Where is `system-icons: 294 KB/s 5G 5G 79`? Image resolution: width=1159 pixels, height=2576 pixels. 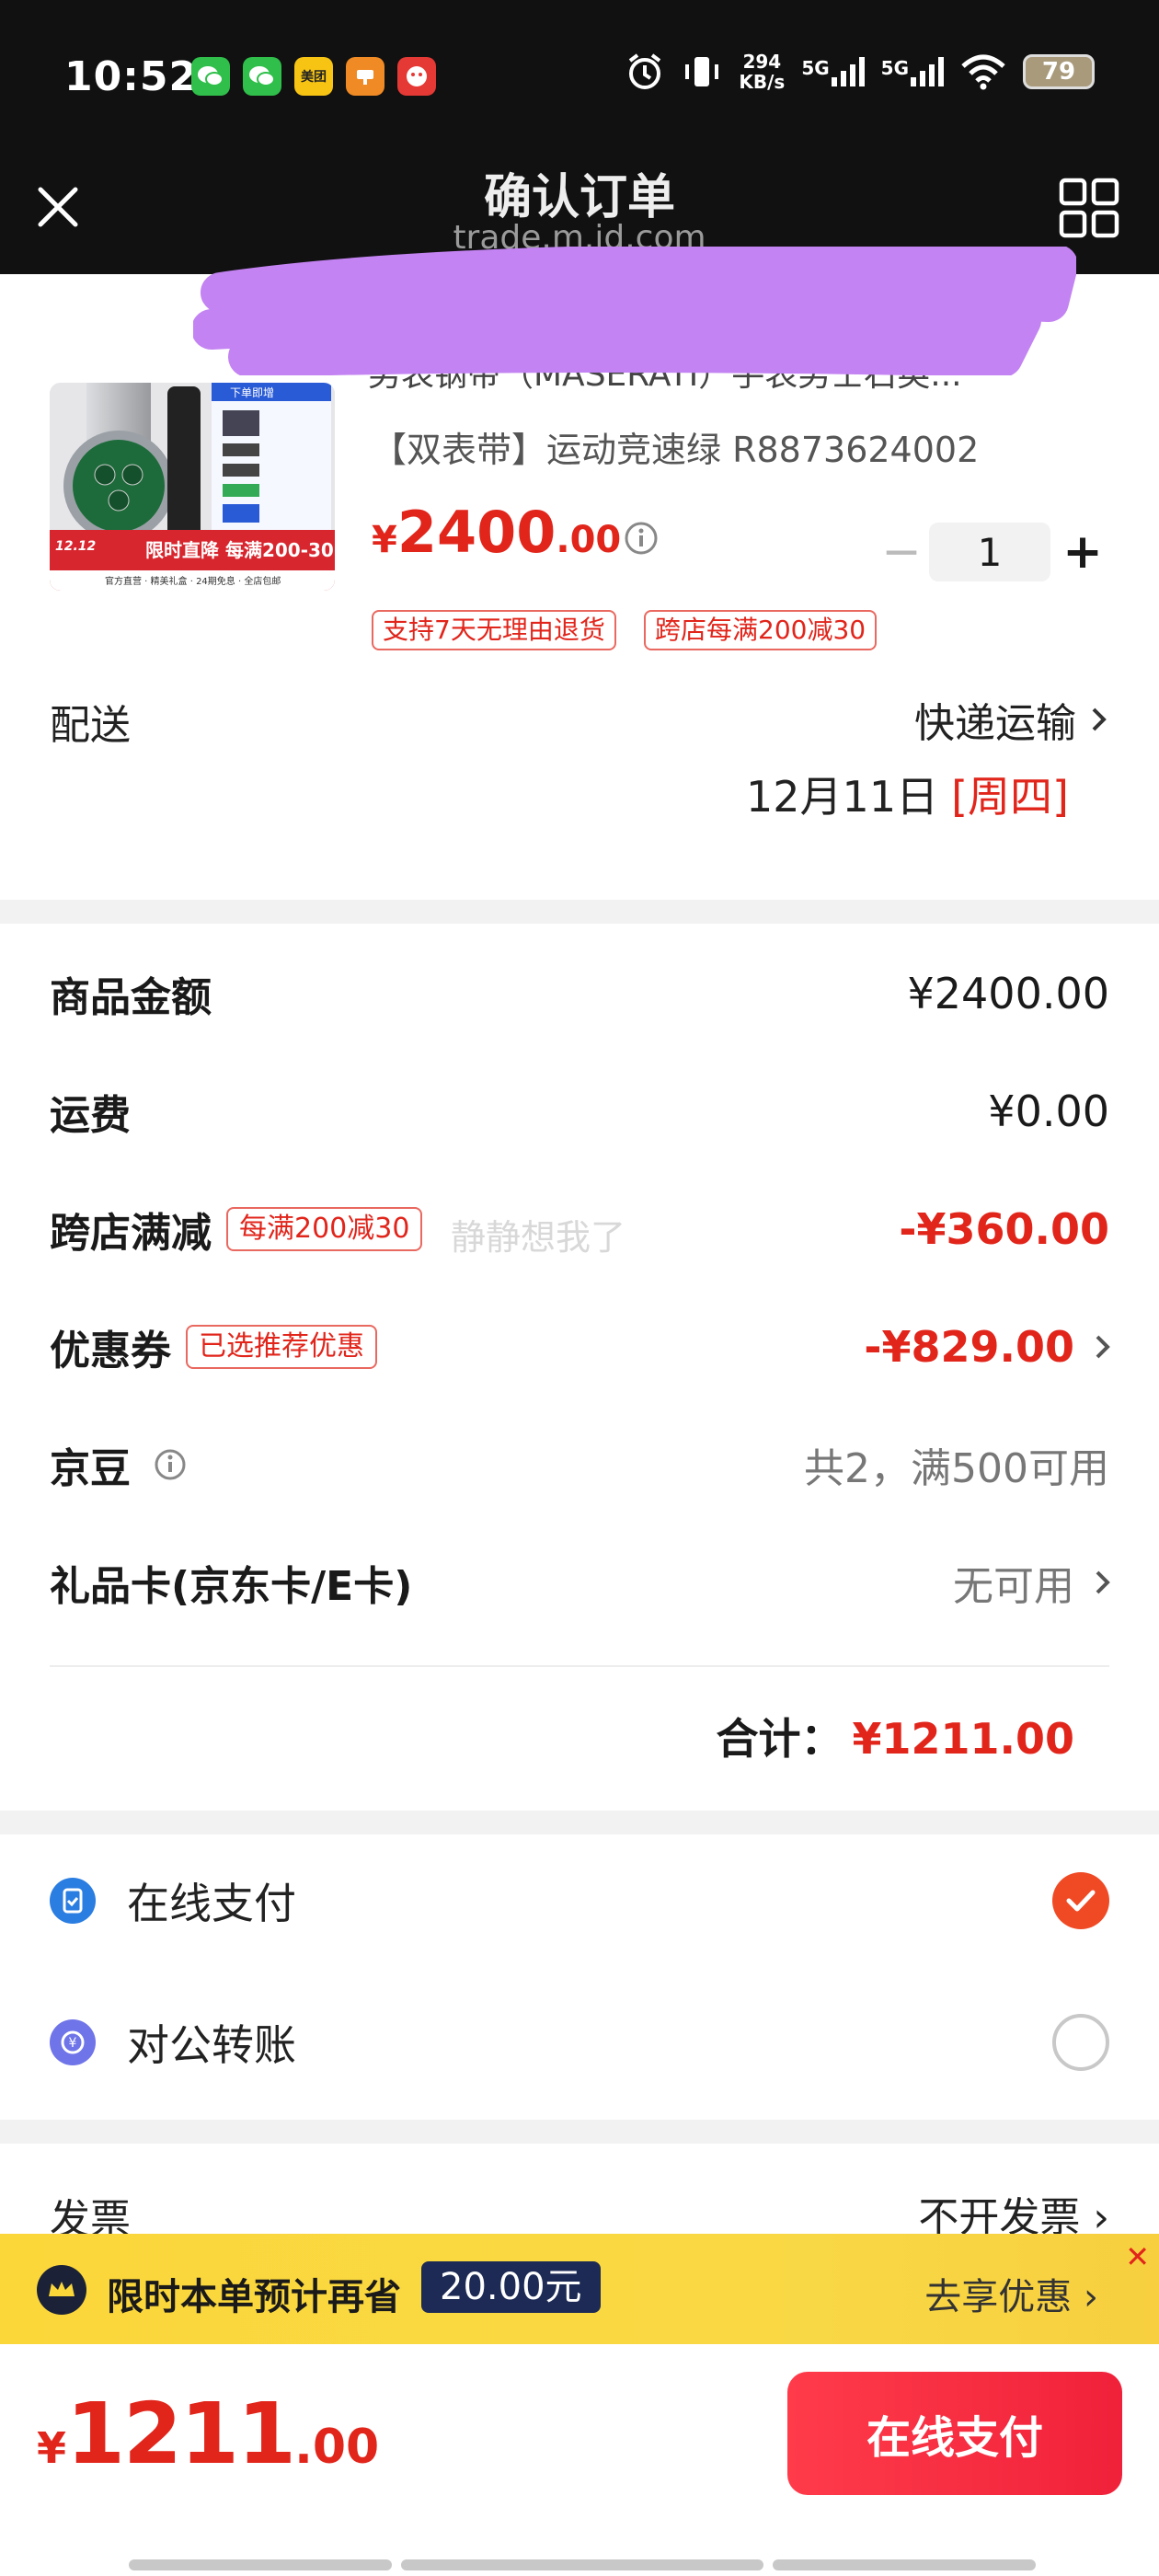
system-icons: 294 KB/s 5G 5G 79 is located at coordinates (860, 72).